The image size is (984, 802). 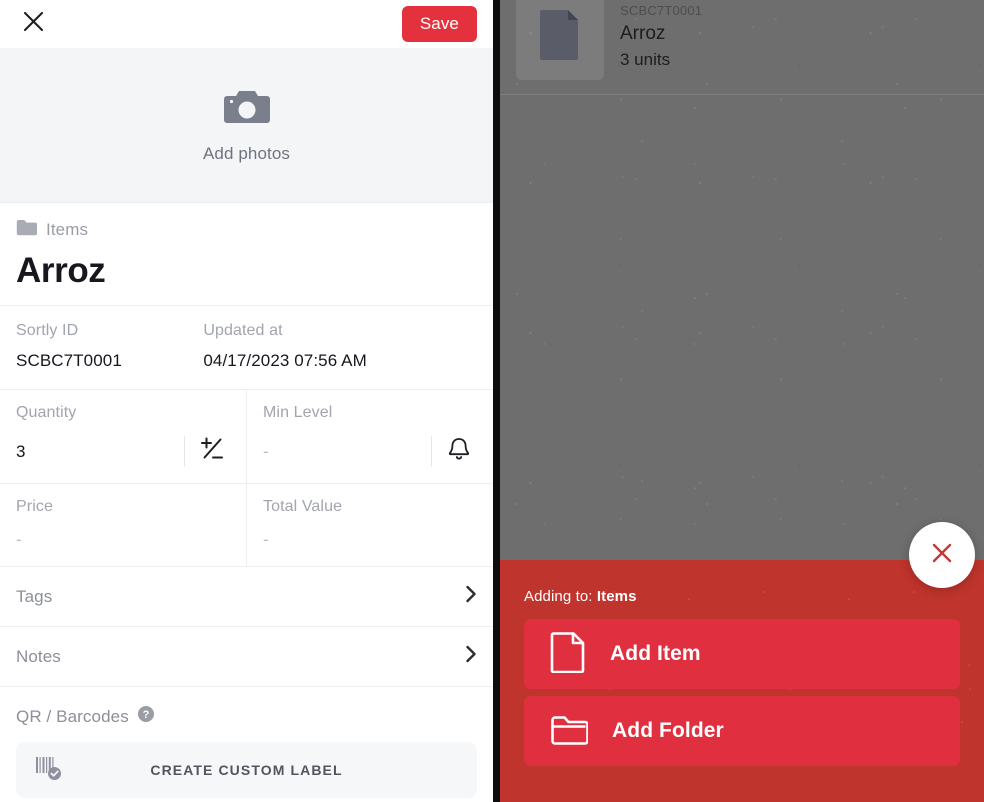 What do you see at coordinates (668, 730) in the screenshot?
I see `add-folder-label: Add Folder` at bounding box center [668, 730].